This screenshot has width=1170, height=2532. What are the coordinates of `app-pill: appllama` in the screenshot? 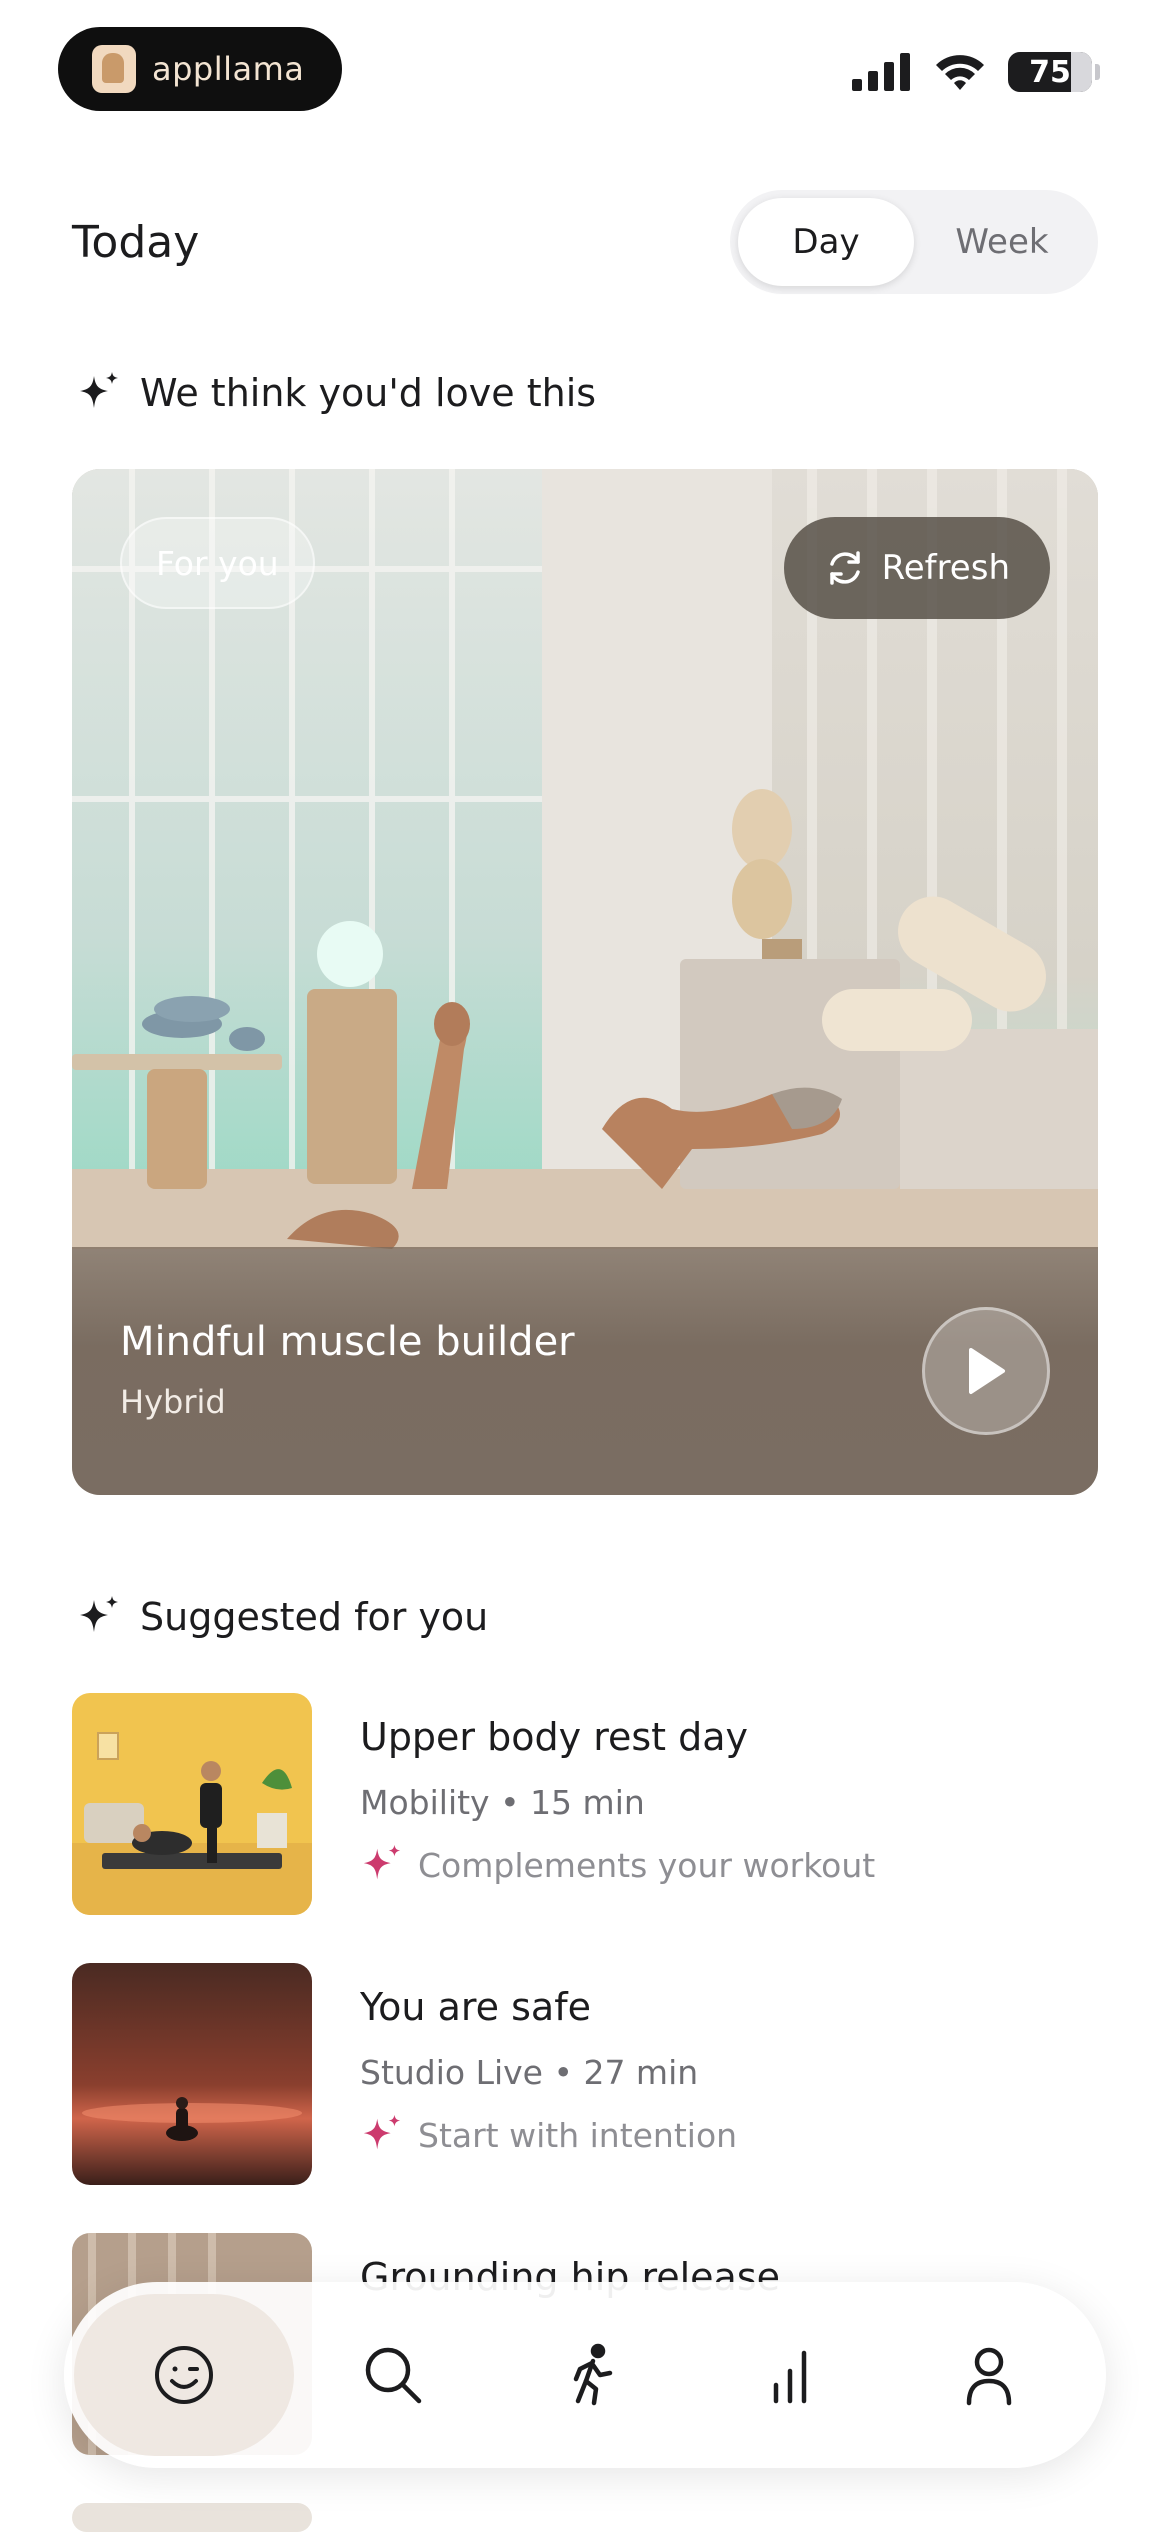 It's located at (200, 69).